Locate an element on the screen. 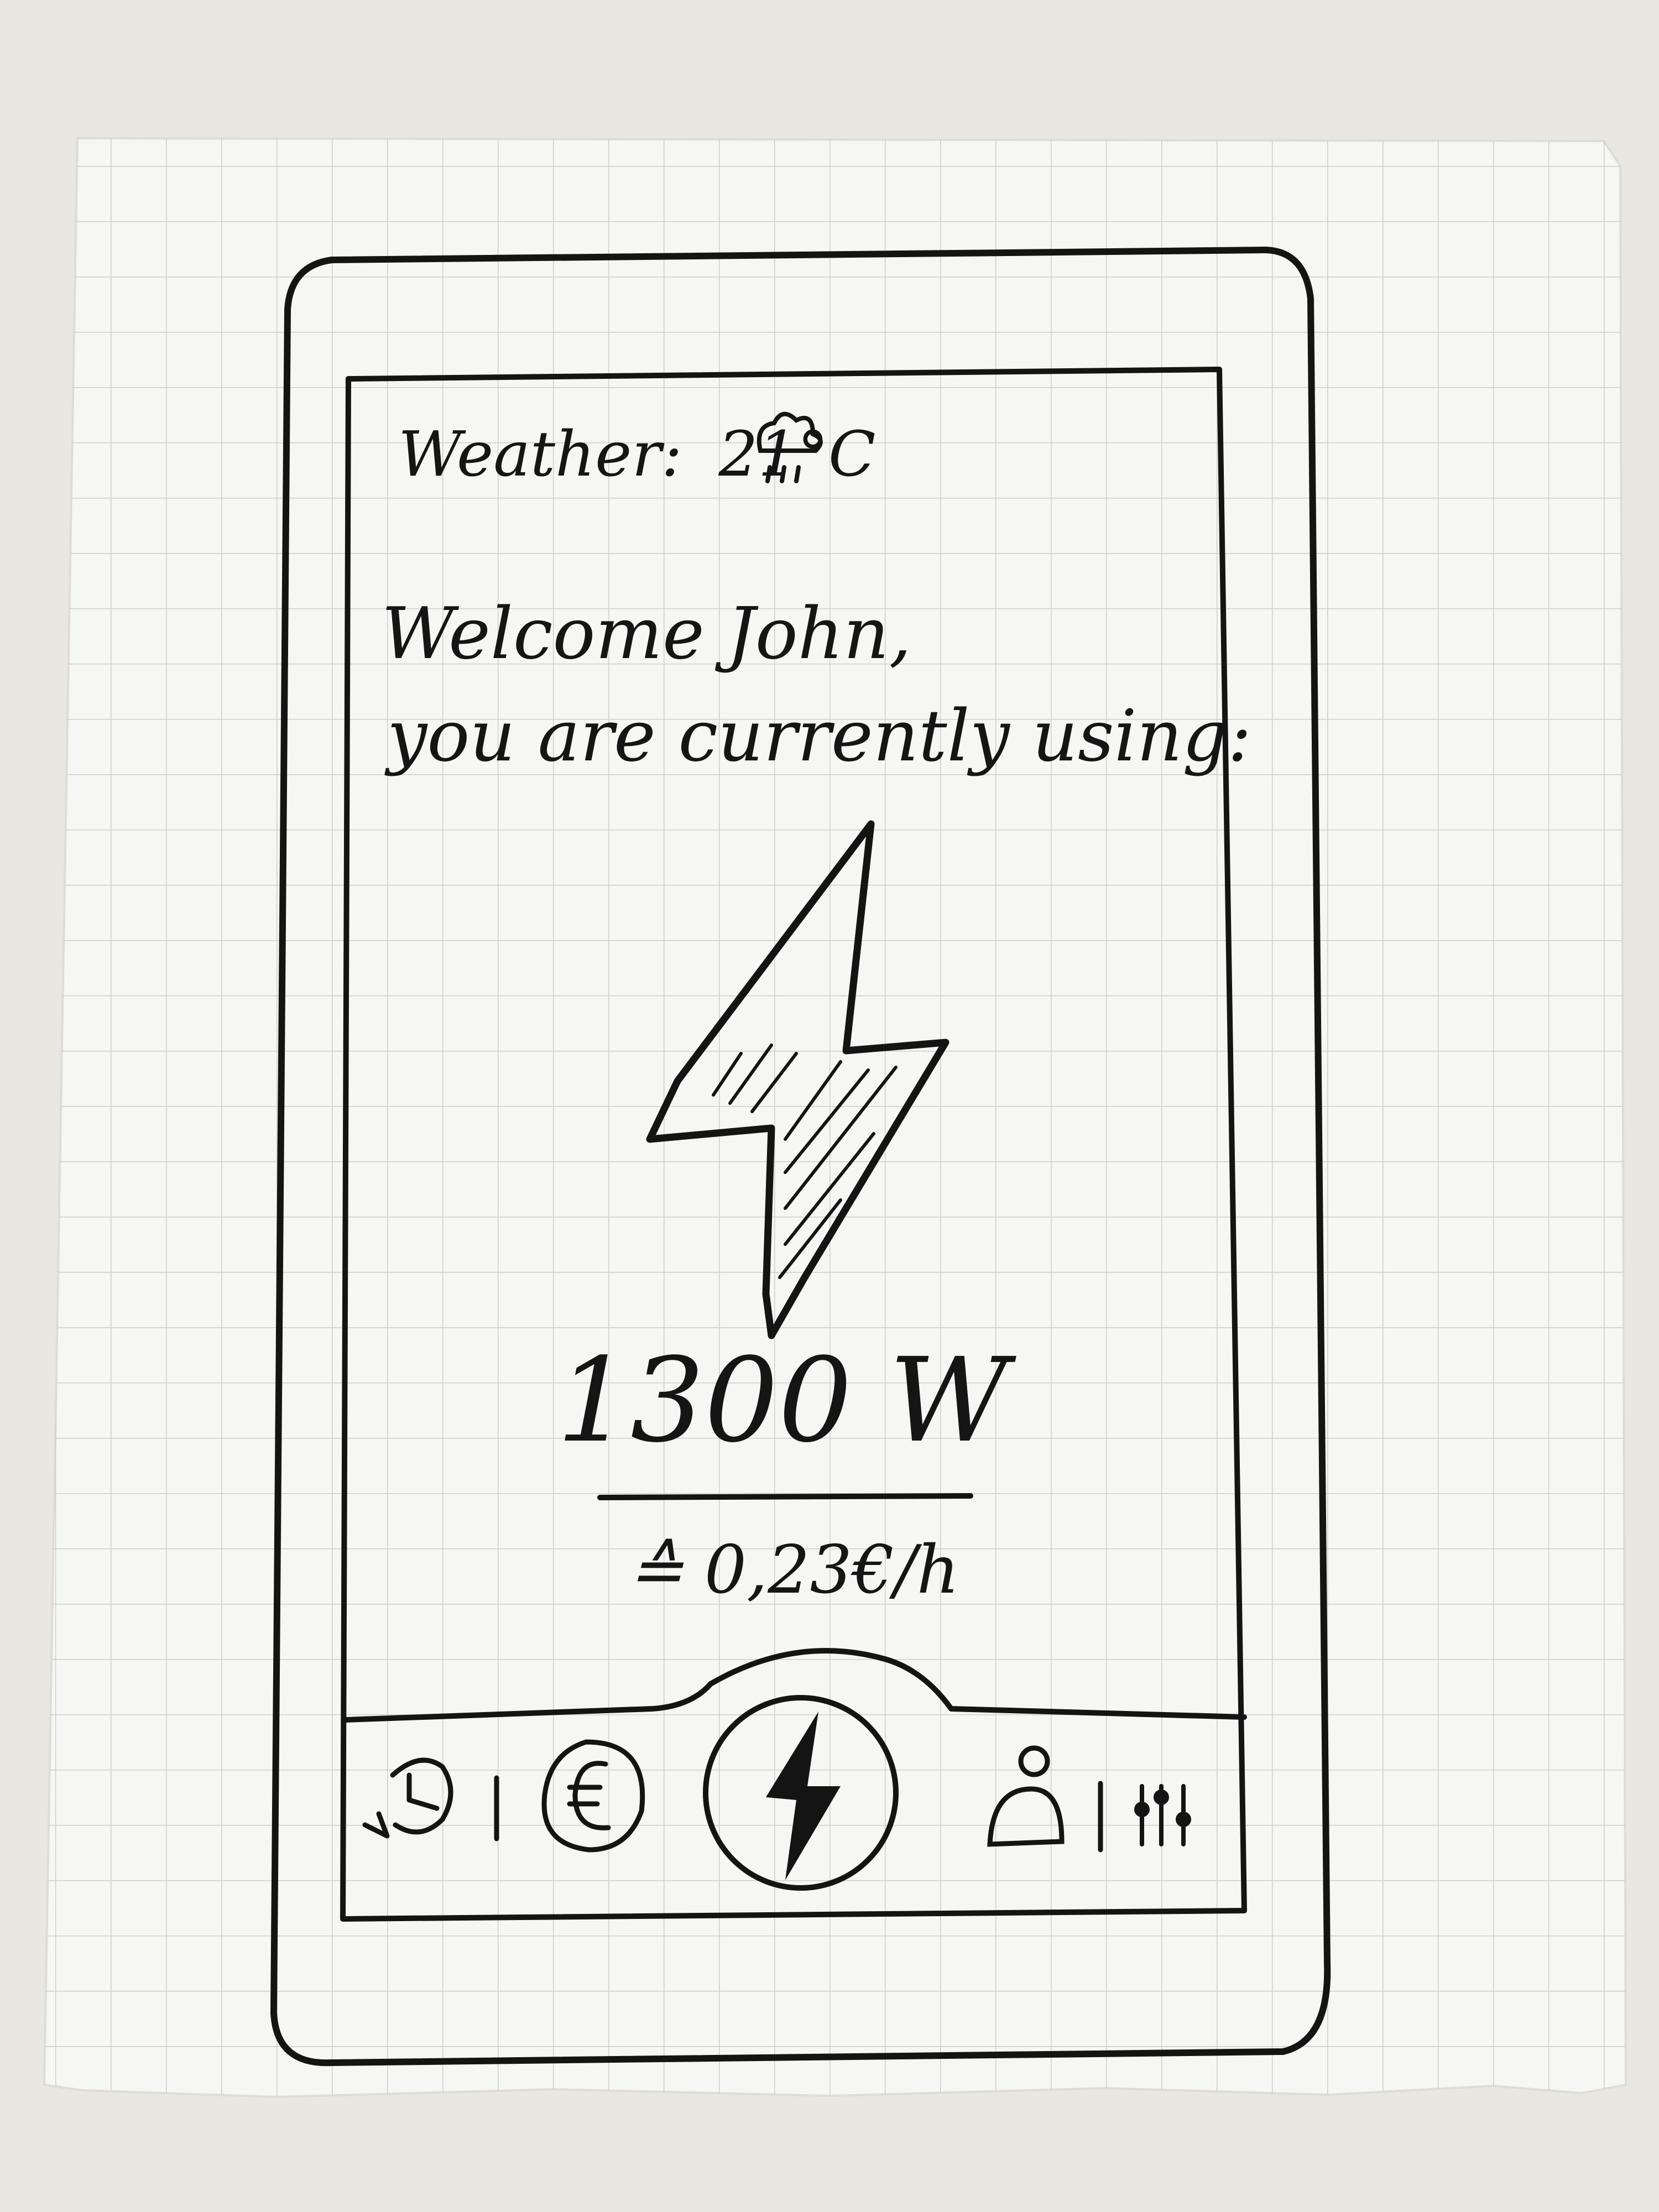  power-value: 1300 W is located at coordinates (786, 1400).